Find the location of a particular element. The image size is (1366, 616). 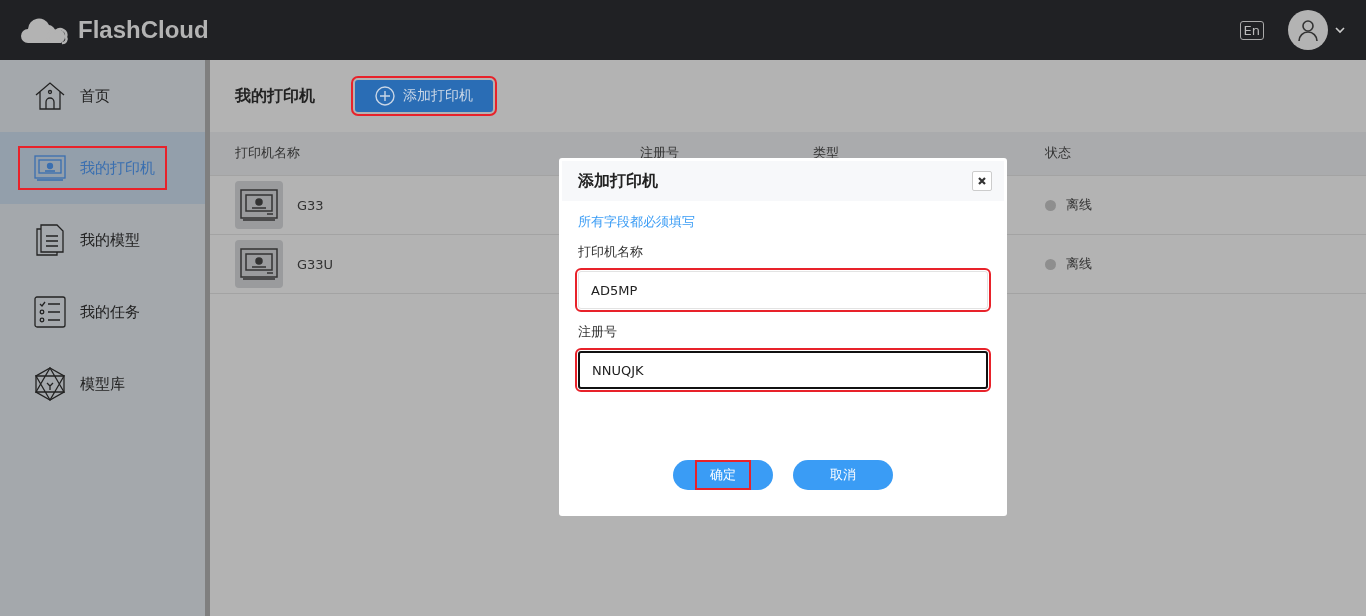

user-avatar is located at coordinates (1308, 30).